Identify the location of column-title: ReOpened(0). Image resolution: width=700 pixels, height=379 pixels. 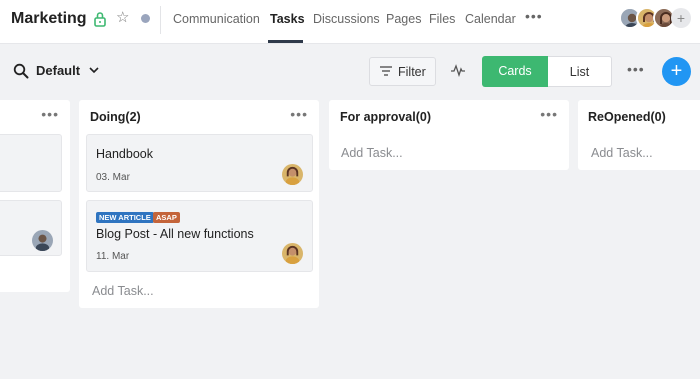
(627, 117).